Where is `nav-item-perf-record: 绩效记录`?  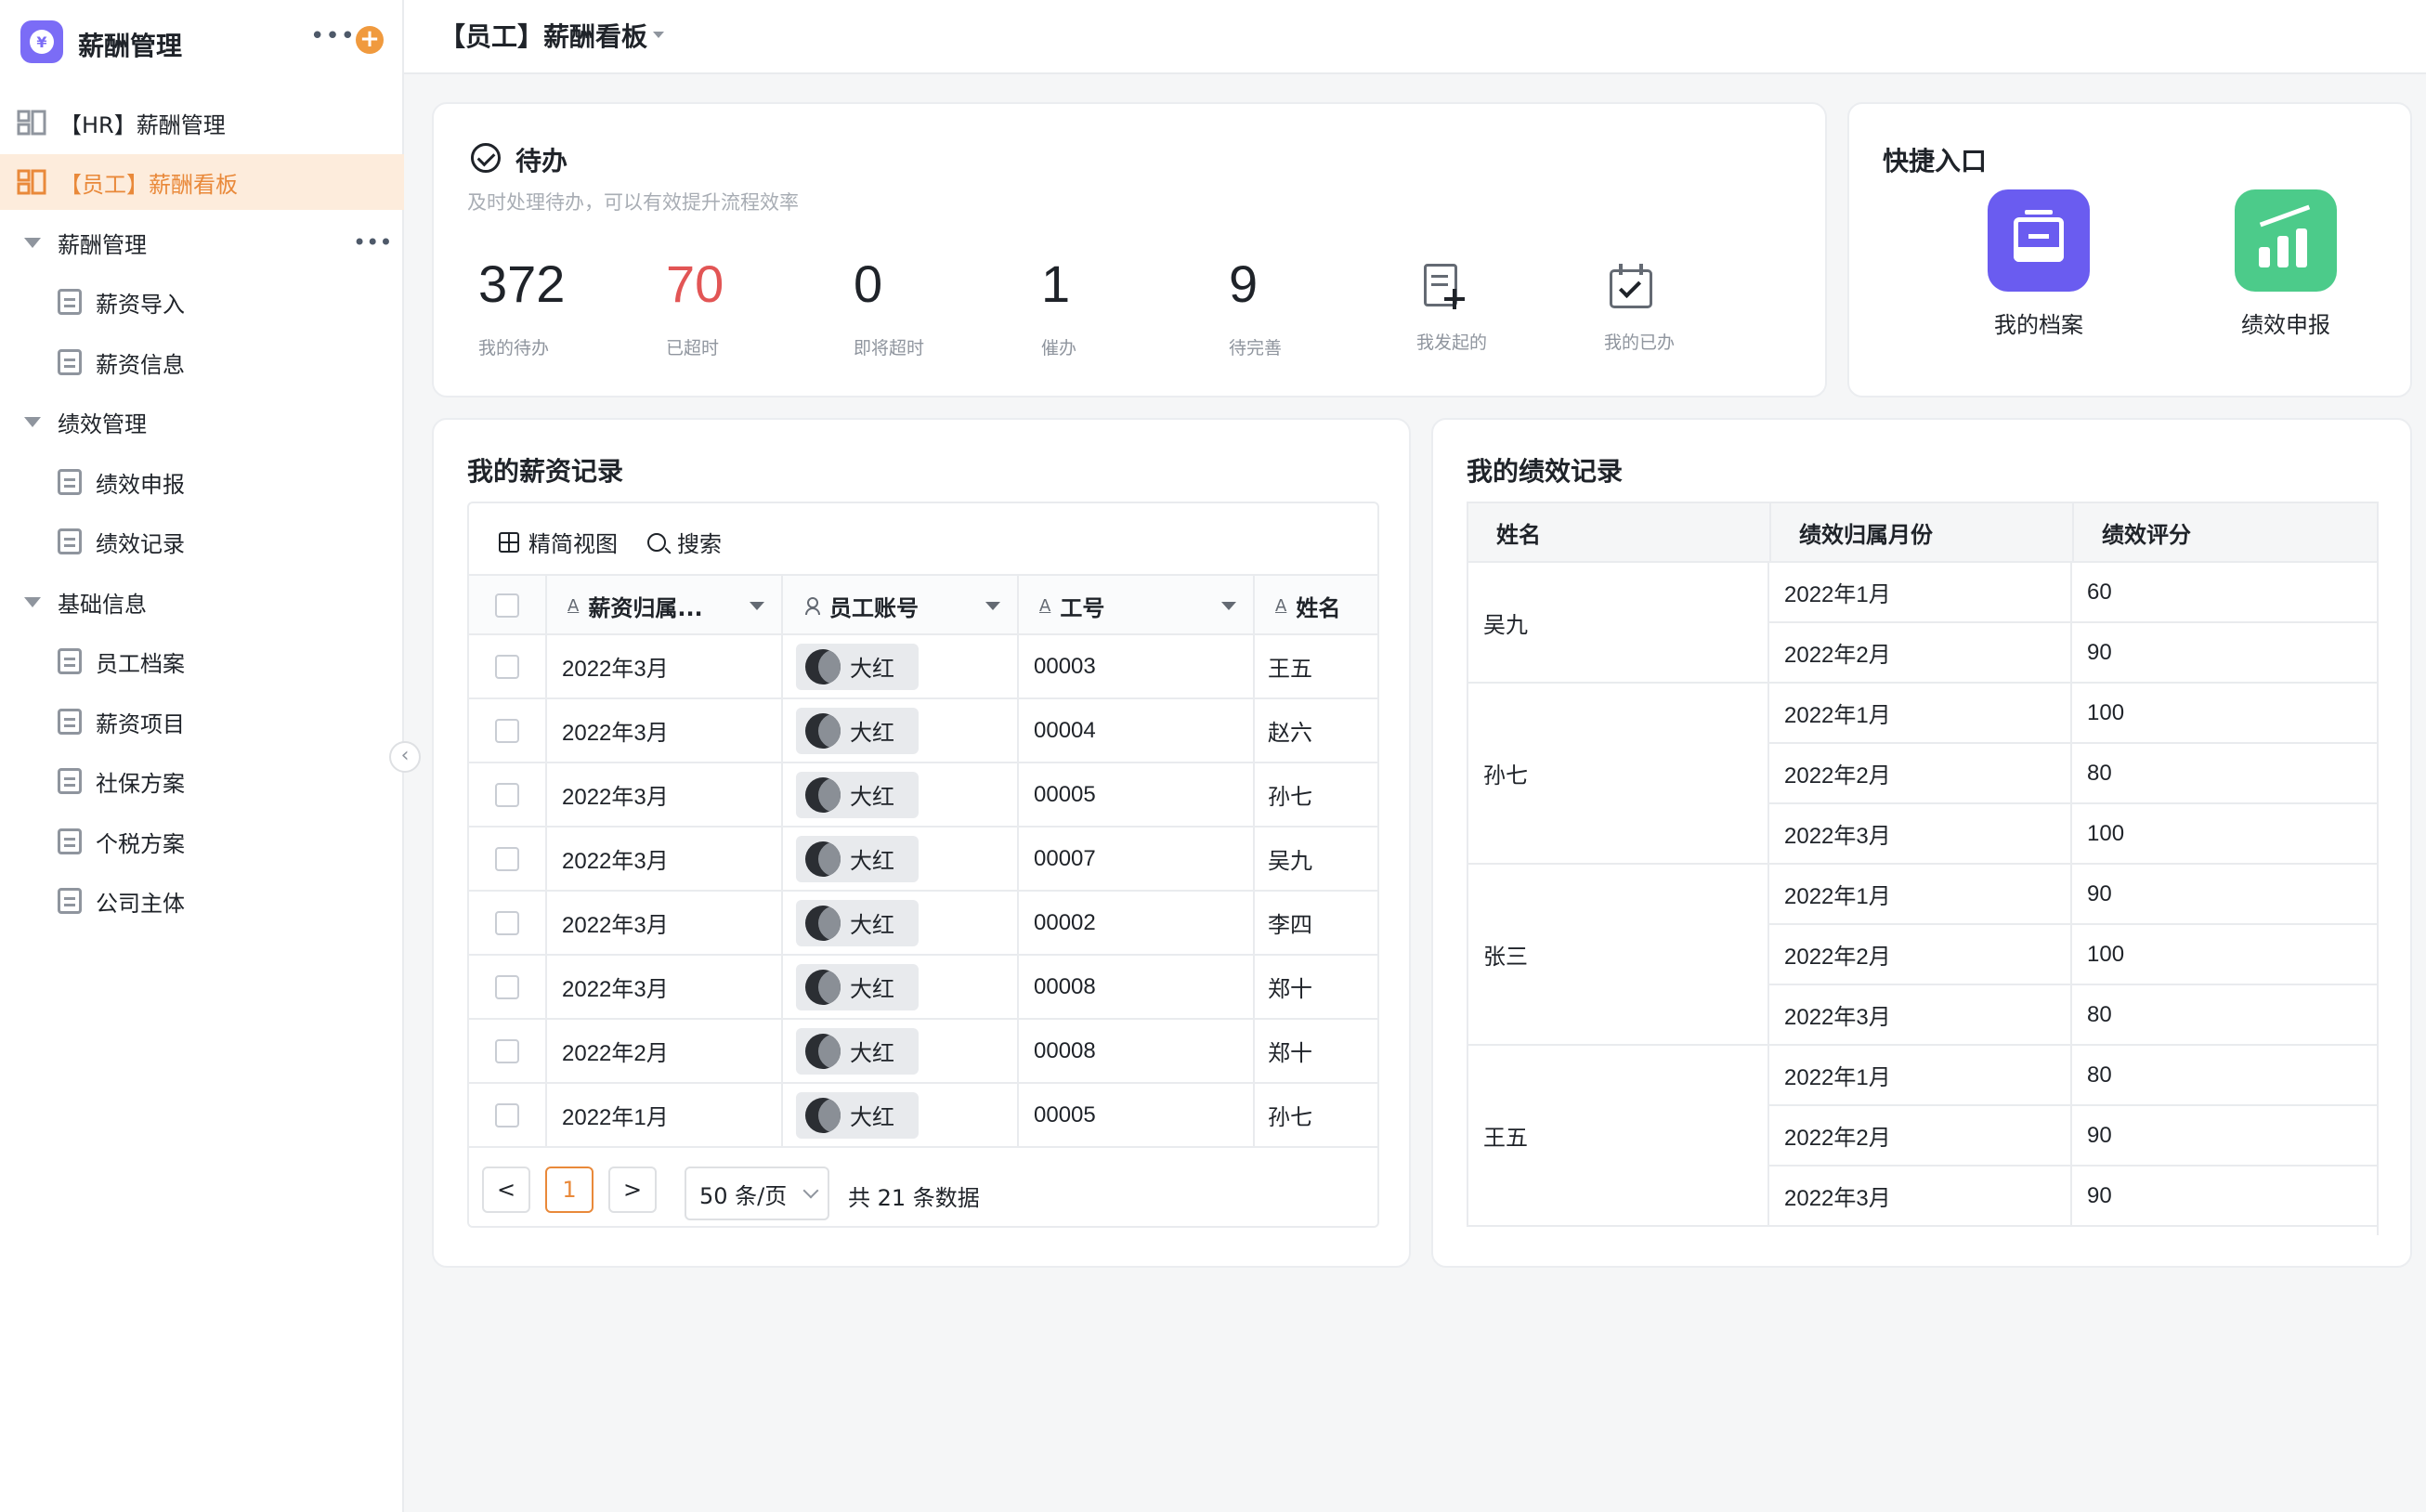
nav-item-perf-record: 绩效记录 is located at coordinates (202, 541).